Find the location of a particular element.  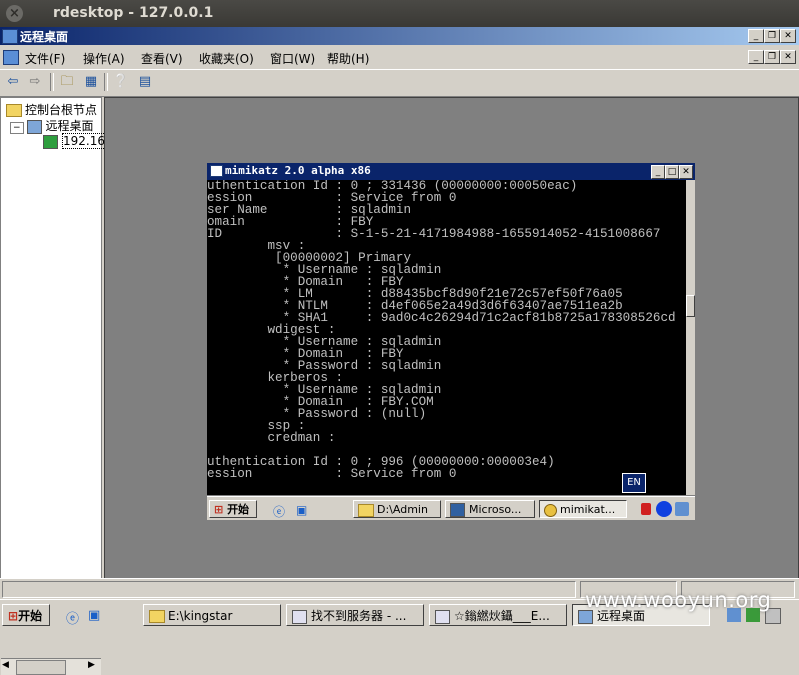

console-close-button: ✕ is located at coordinates (686, 172).